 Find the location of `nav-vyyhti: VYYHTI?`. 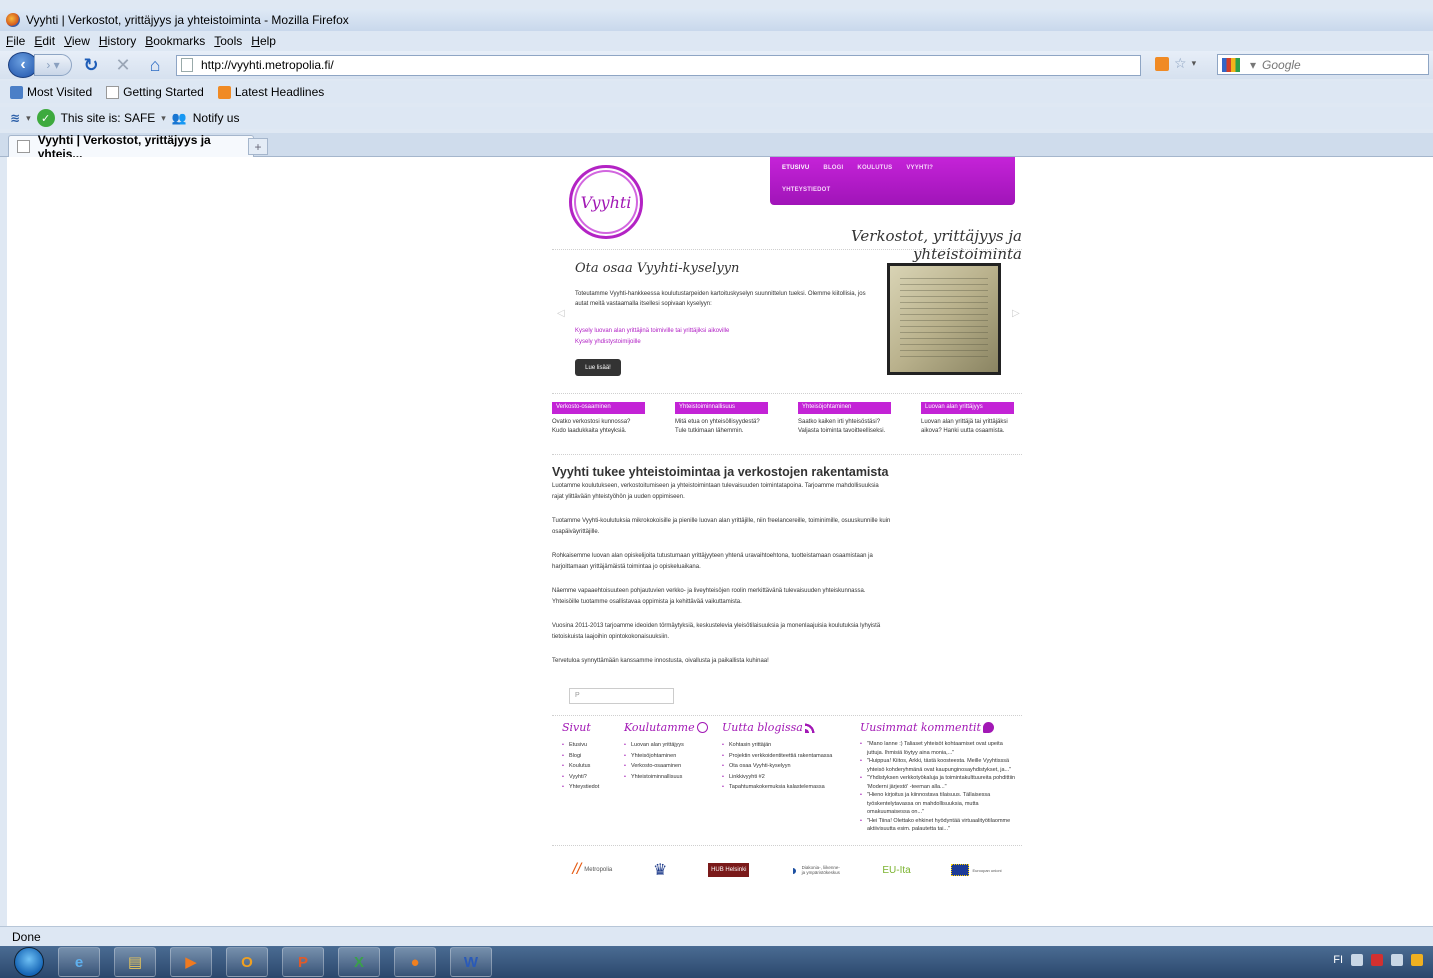

nav-vyyhti: VYYHTI? is located at coordinates (919, 168).